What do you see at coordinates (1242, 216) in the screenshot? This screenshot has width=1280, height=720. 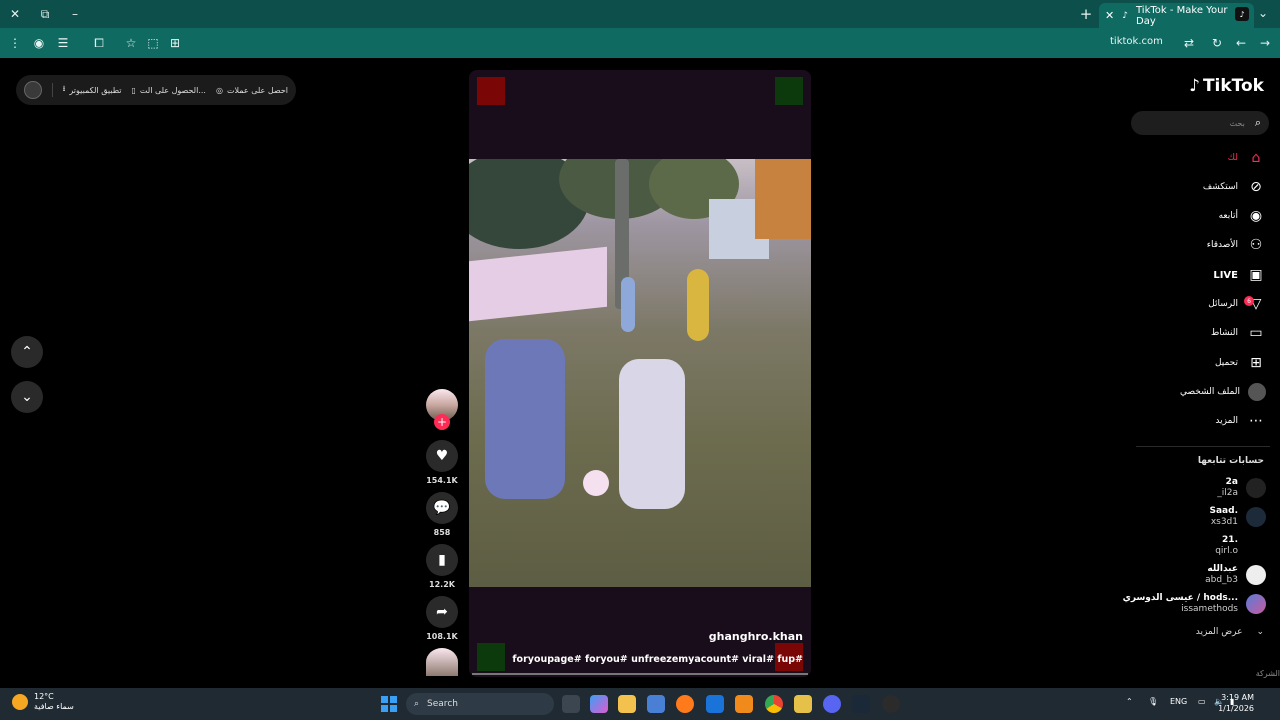 I see `nav-following: أتابعه ◉` at bounding box center [1242, 216].